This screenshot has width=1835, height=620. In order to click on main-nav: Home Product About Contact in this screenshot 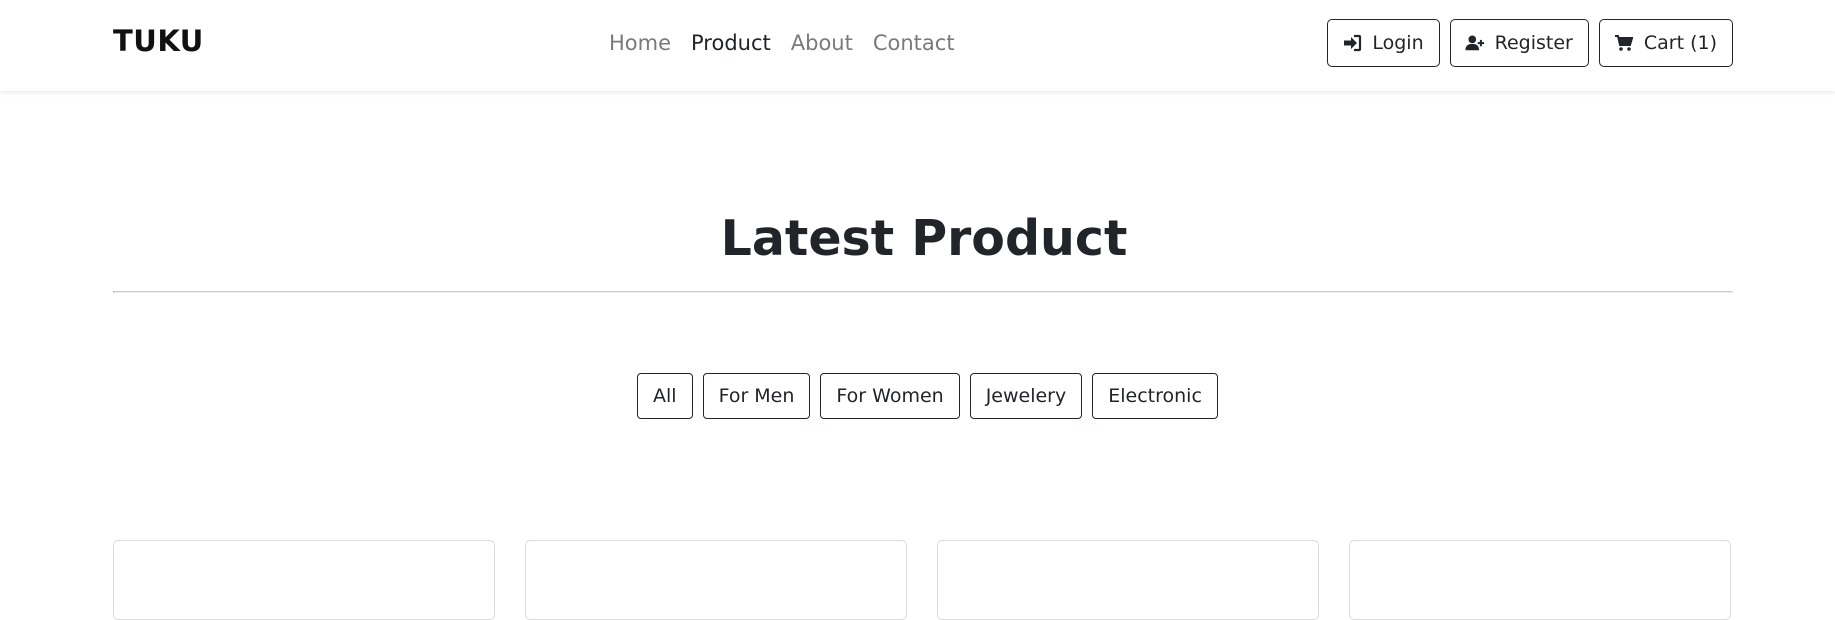, I will do `click(782, 43)`.